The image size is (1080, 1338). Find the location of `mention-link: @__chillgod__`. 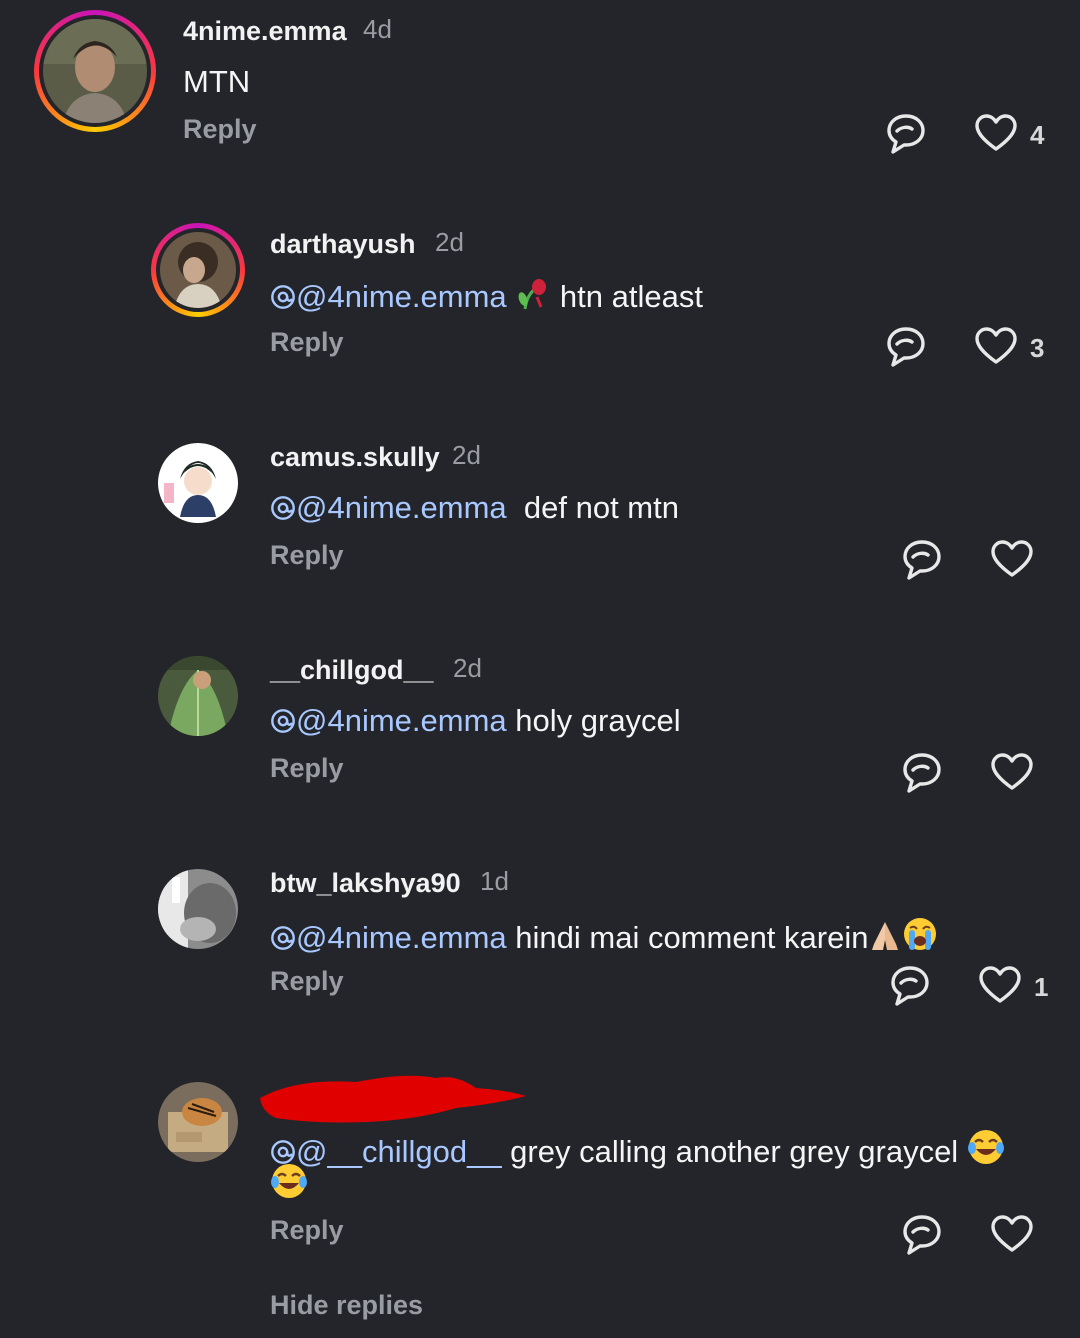

mention-link: @__chillgod__ is located at coordinates (399, 1151).